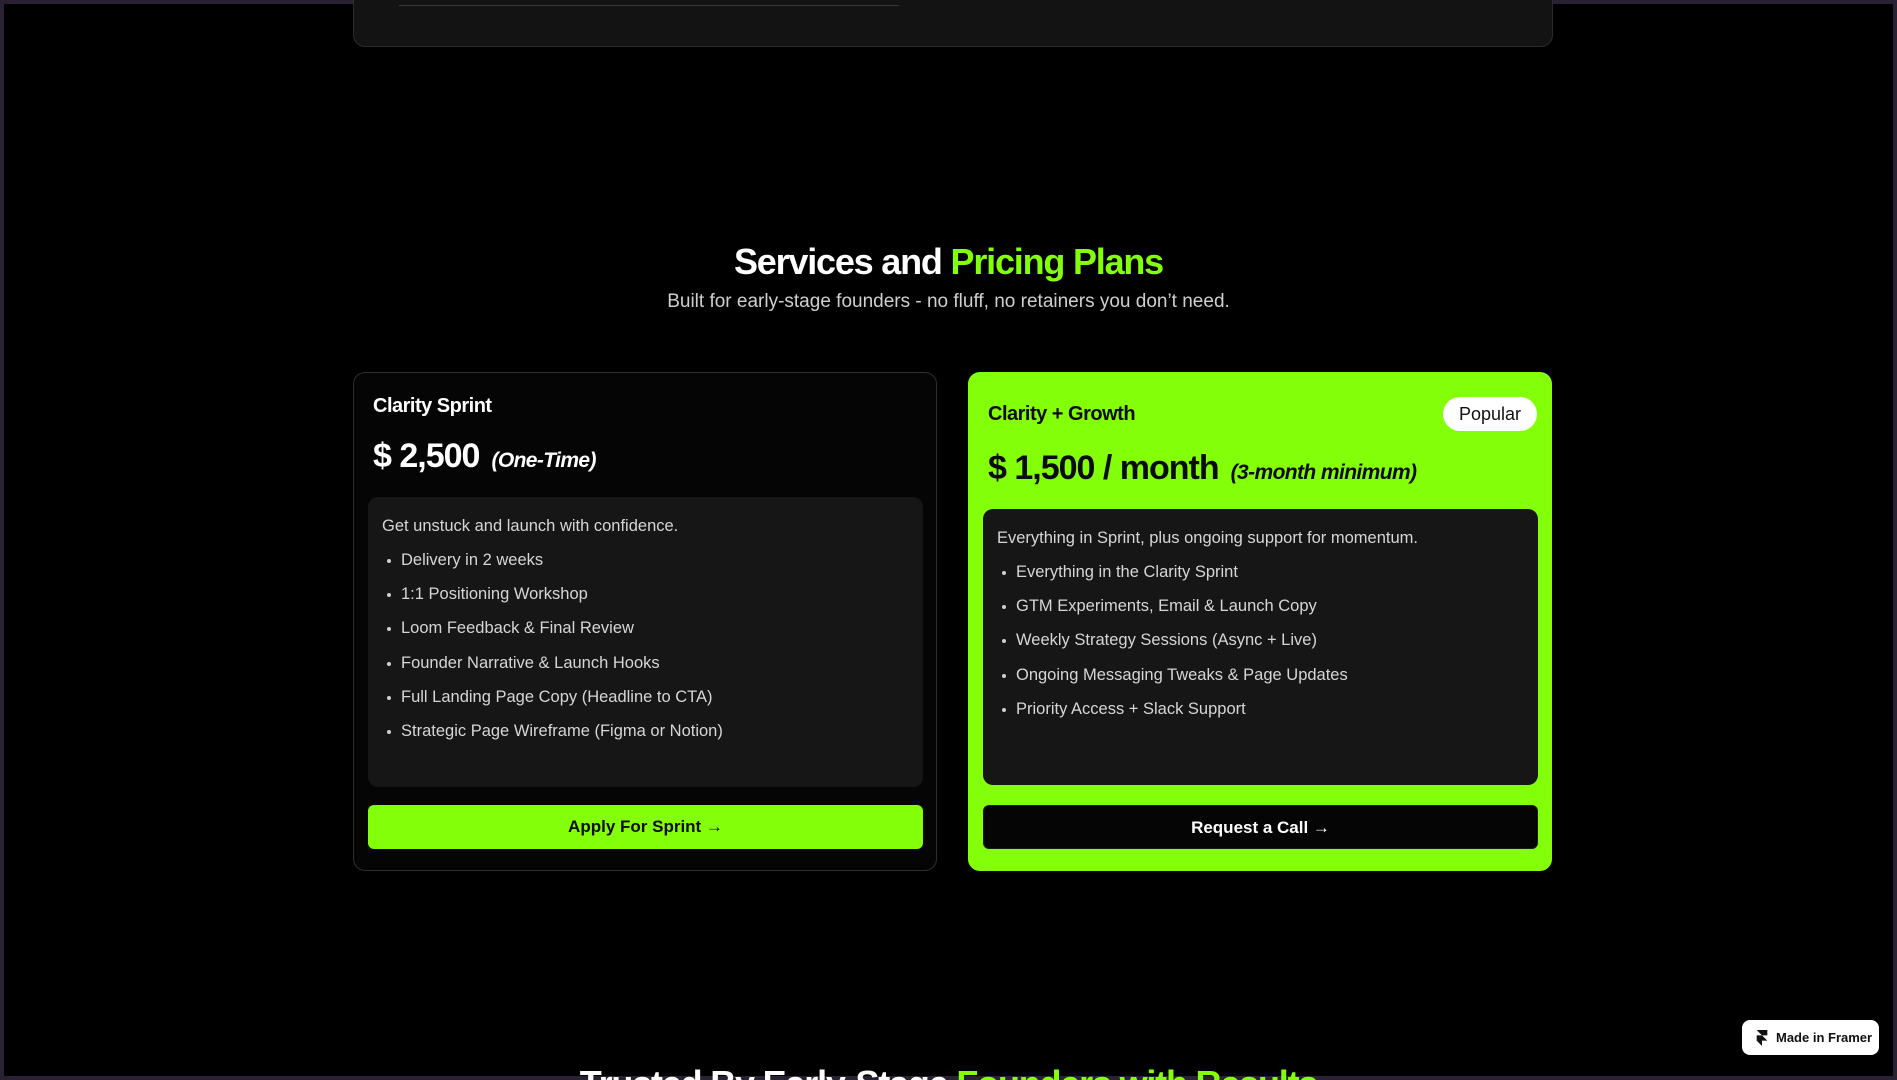 The height and width of the screenshot is (1080, 1897). Describe the element at coordinates (543, 460) in the screenshot. I see `plan-price-note: (One-Time)` at that location.